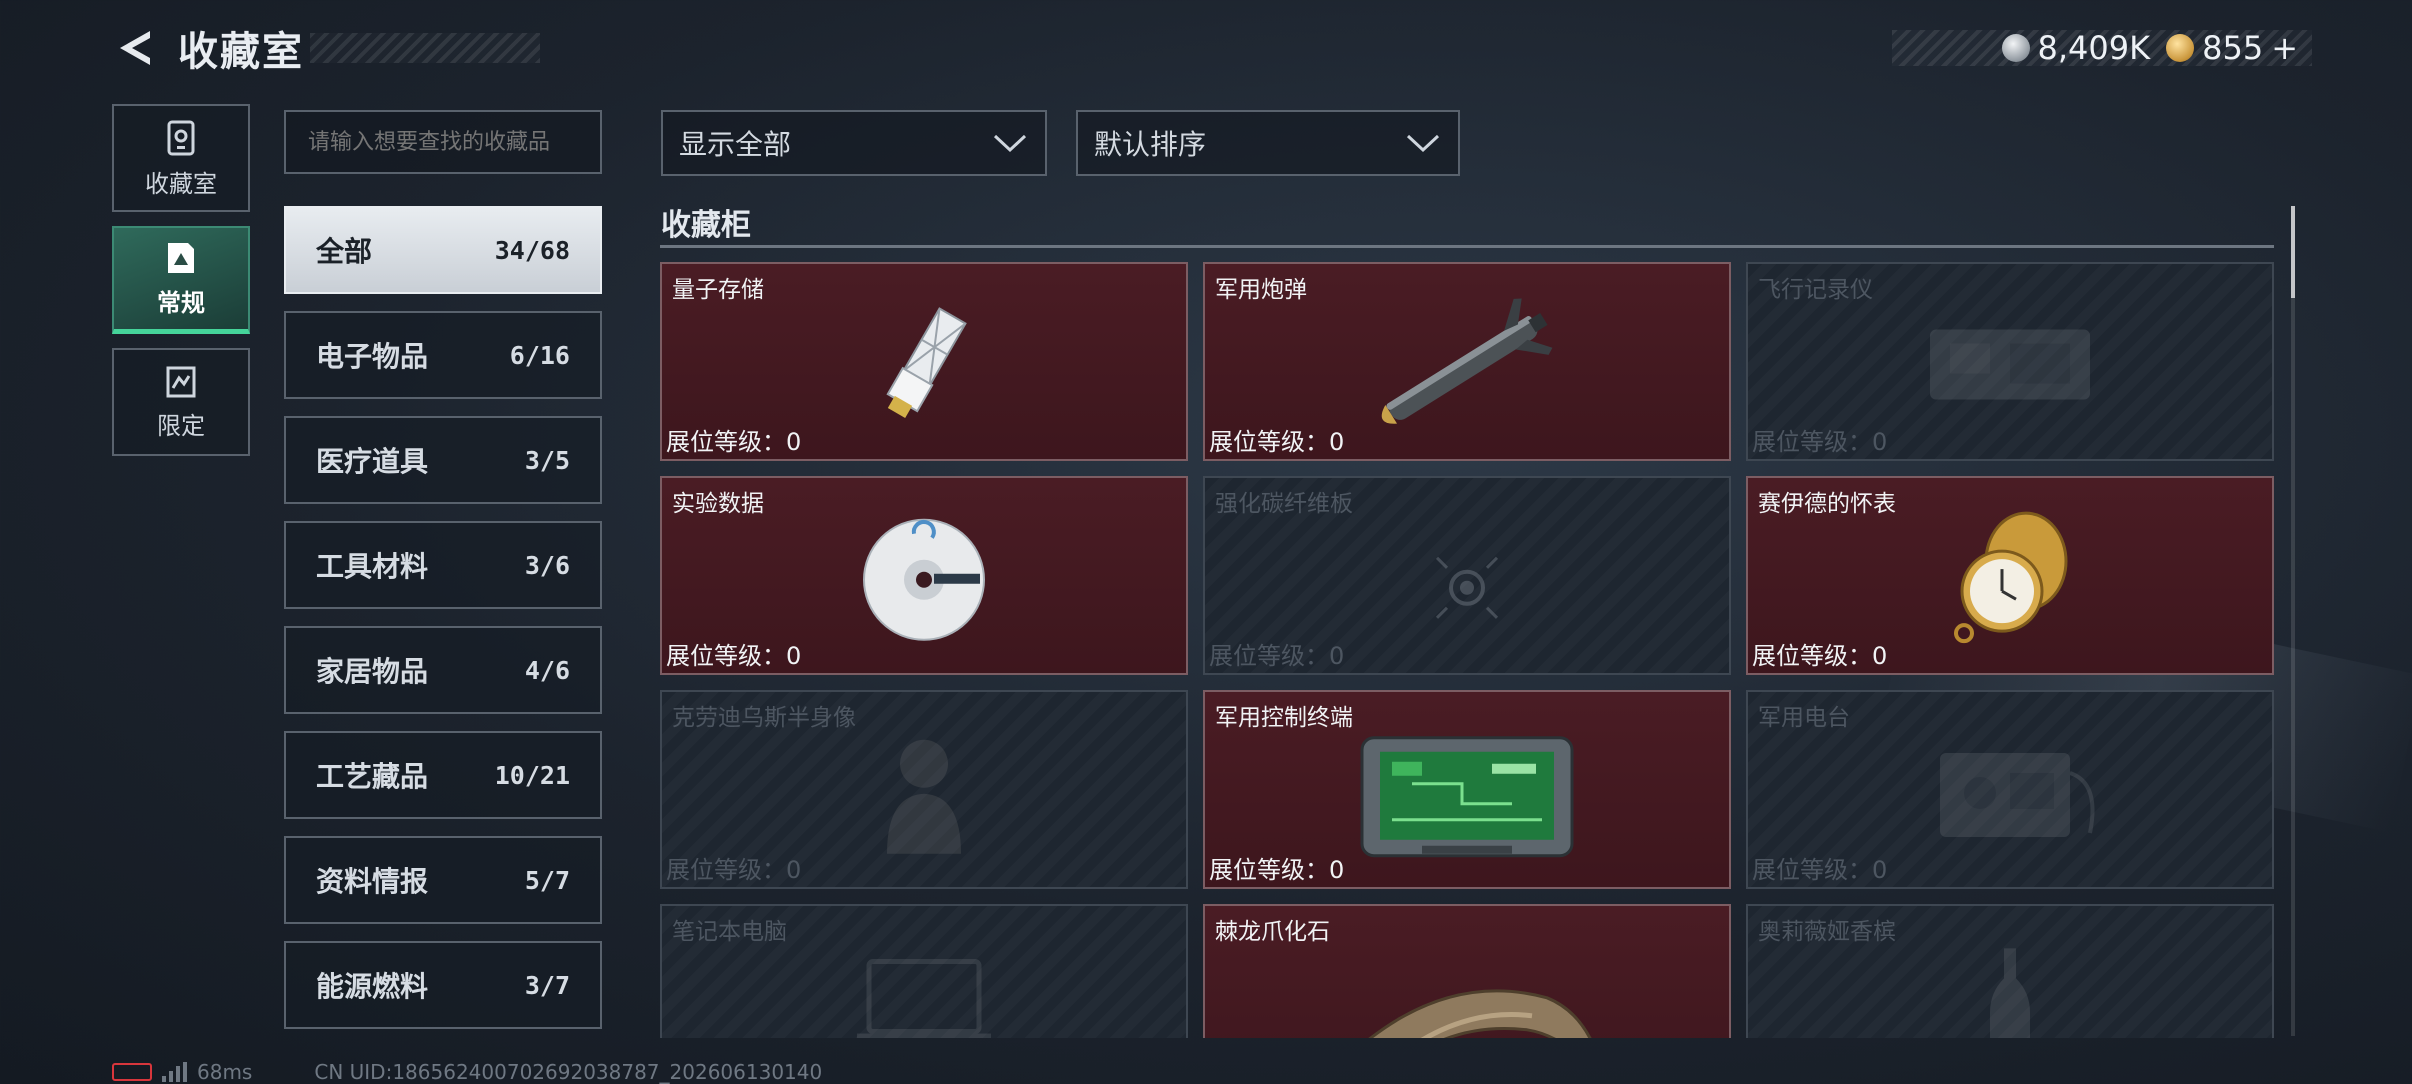 This screenshot has width=2412, height=1084. What do you see at coordinates (372, 356) in the screenshot?
I see `category-label: 电子物品` at bounding box center [372, 356].